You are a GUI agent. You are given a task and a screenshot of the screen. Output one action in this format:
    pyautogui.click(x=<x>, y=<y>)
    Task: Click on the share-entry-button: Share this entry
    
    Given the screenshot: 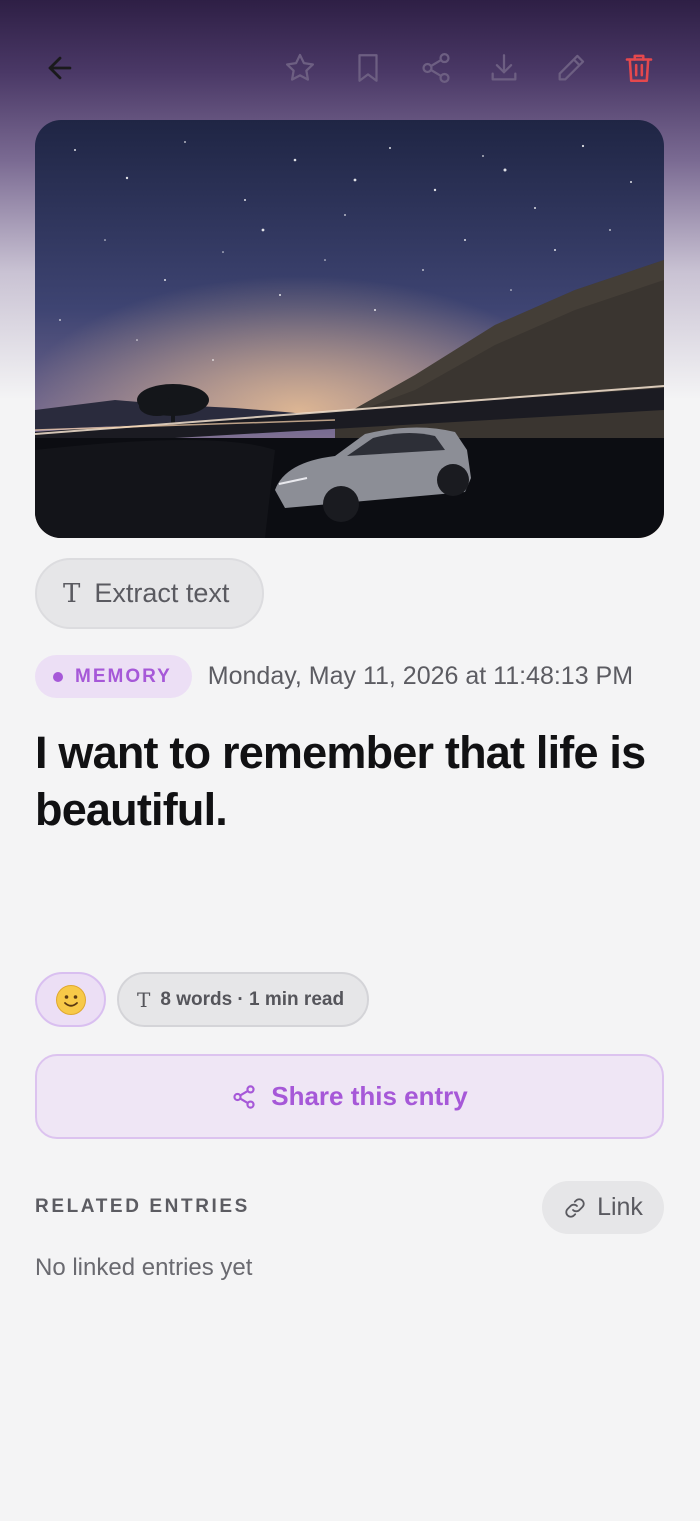 What is the action you would take?
    pyautogui.click(x=349, y=1096)
    